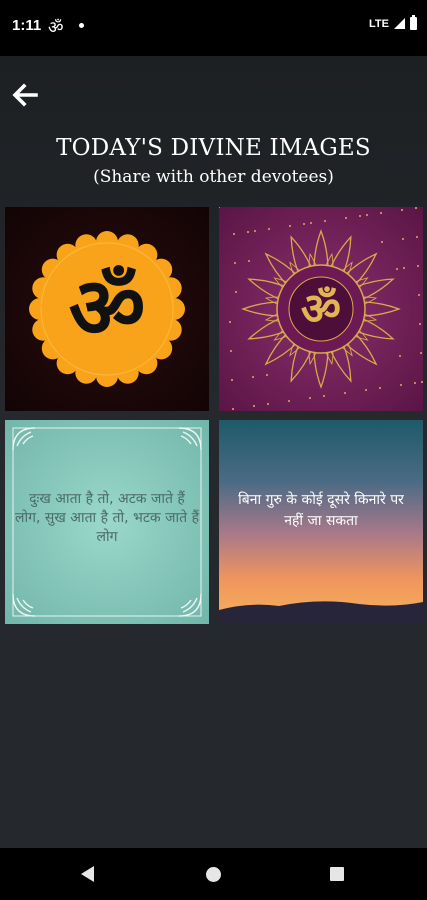  I want to click on system-nav-bar, so click(213, 874).